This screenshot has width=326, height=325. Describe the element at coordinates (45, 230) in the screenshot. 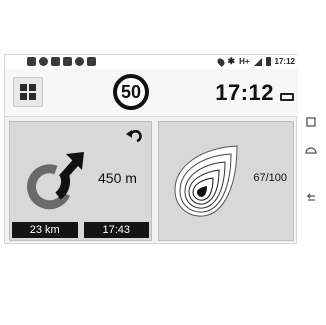

I see `remaining-distance: 23 km` at that location.